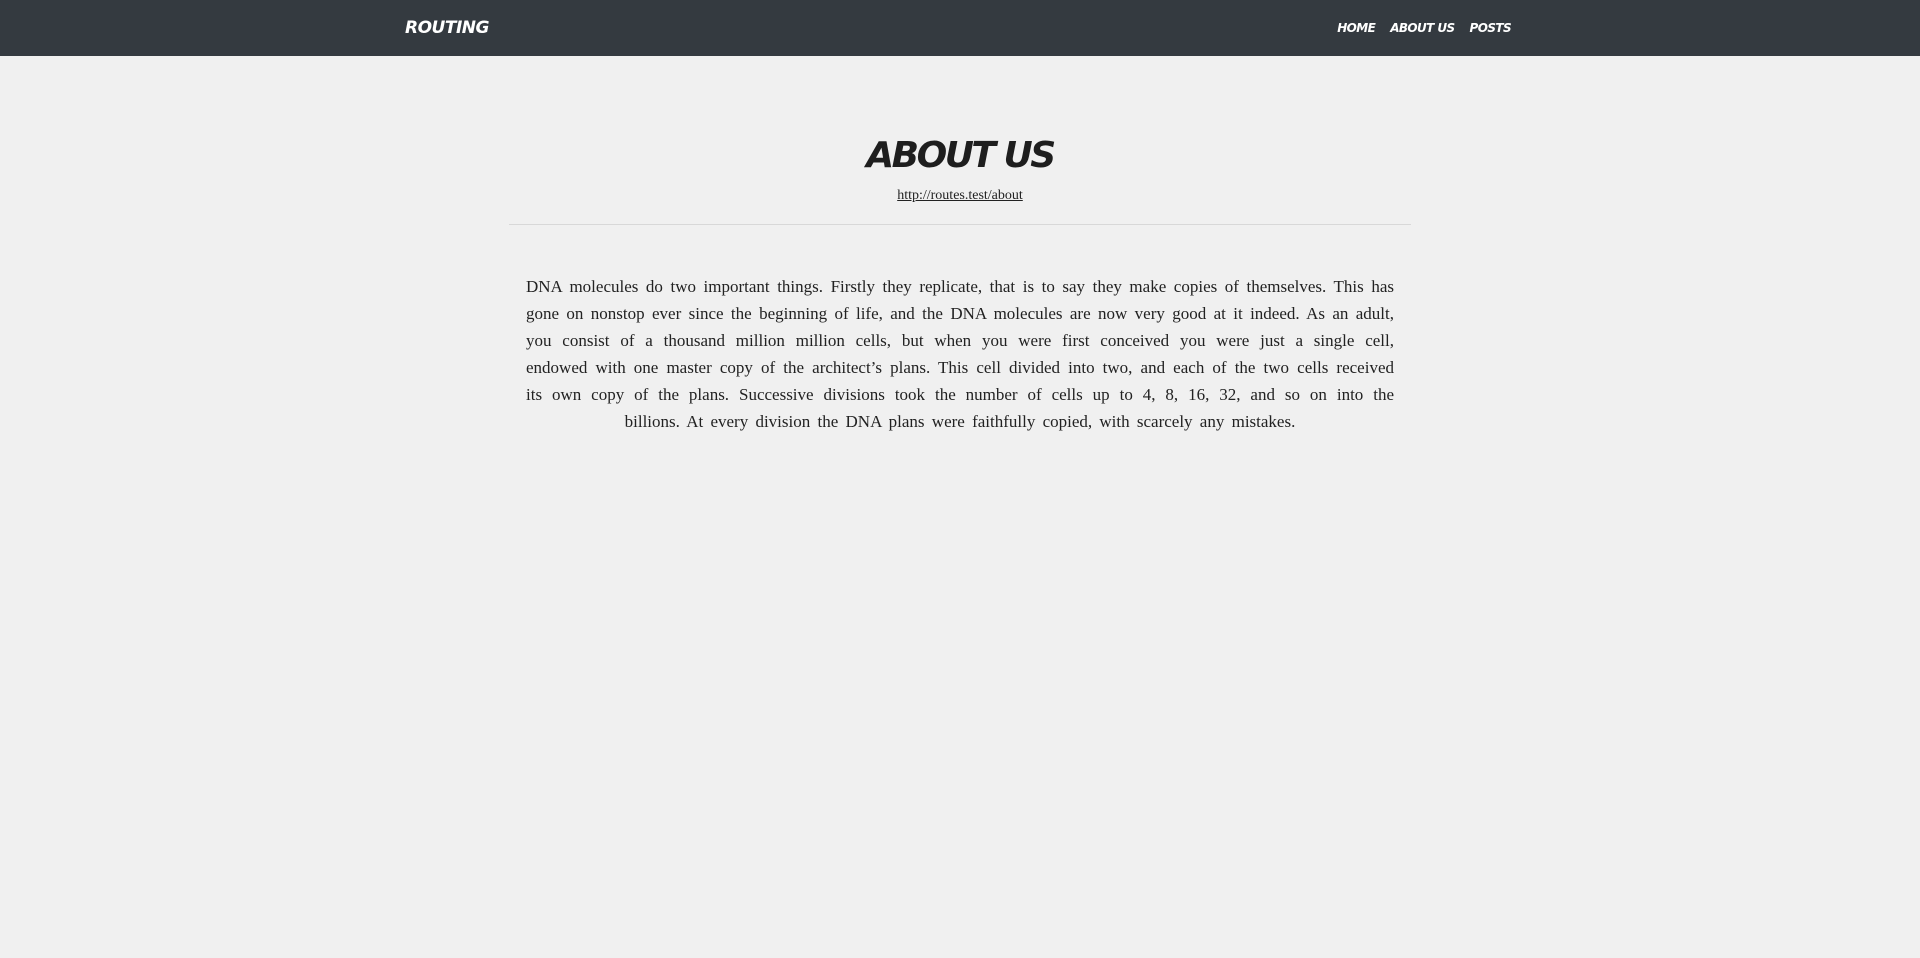  I want to click on page-url-link: http://routes.test/about, so click(960, 196).